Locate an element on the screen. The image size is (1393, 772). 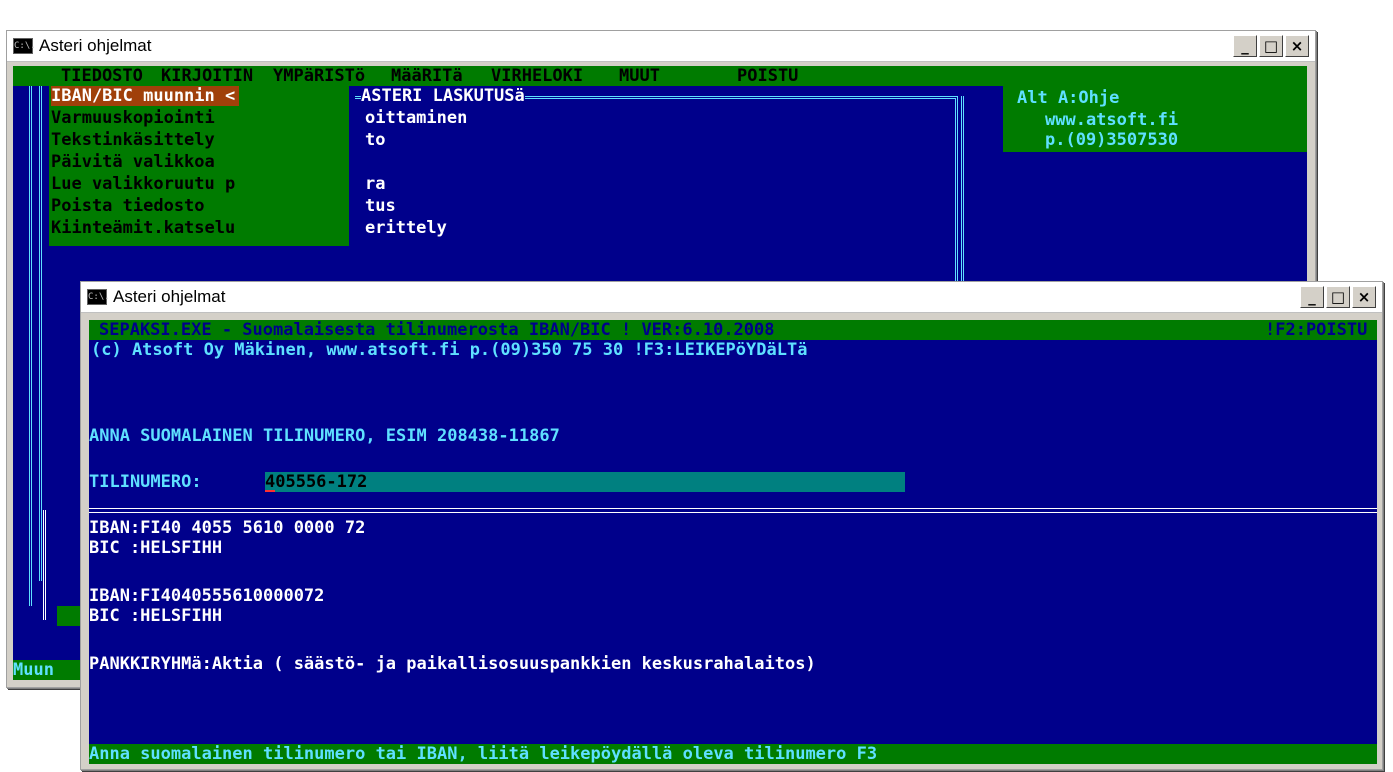
account-number-value: 405556-172 is located at coordinates (316, 482).